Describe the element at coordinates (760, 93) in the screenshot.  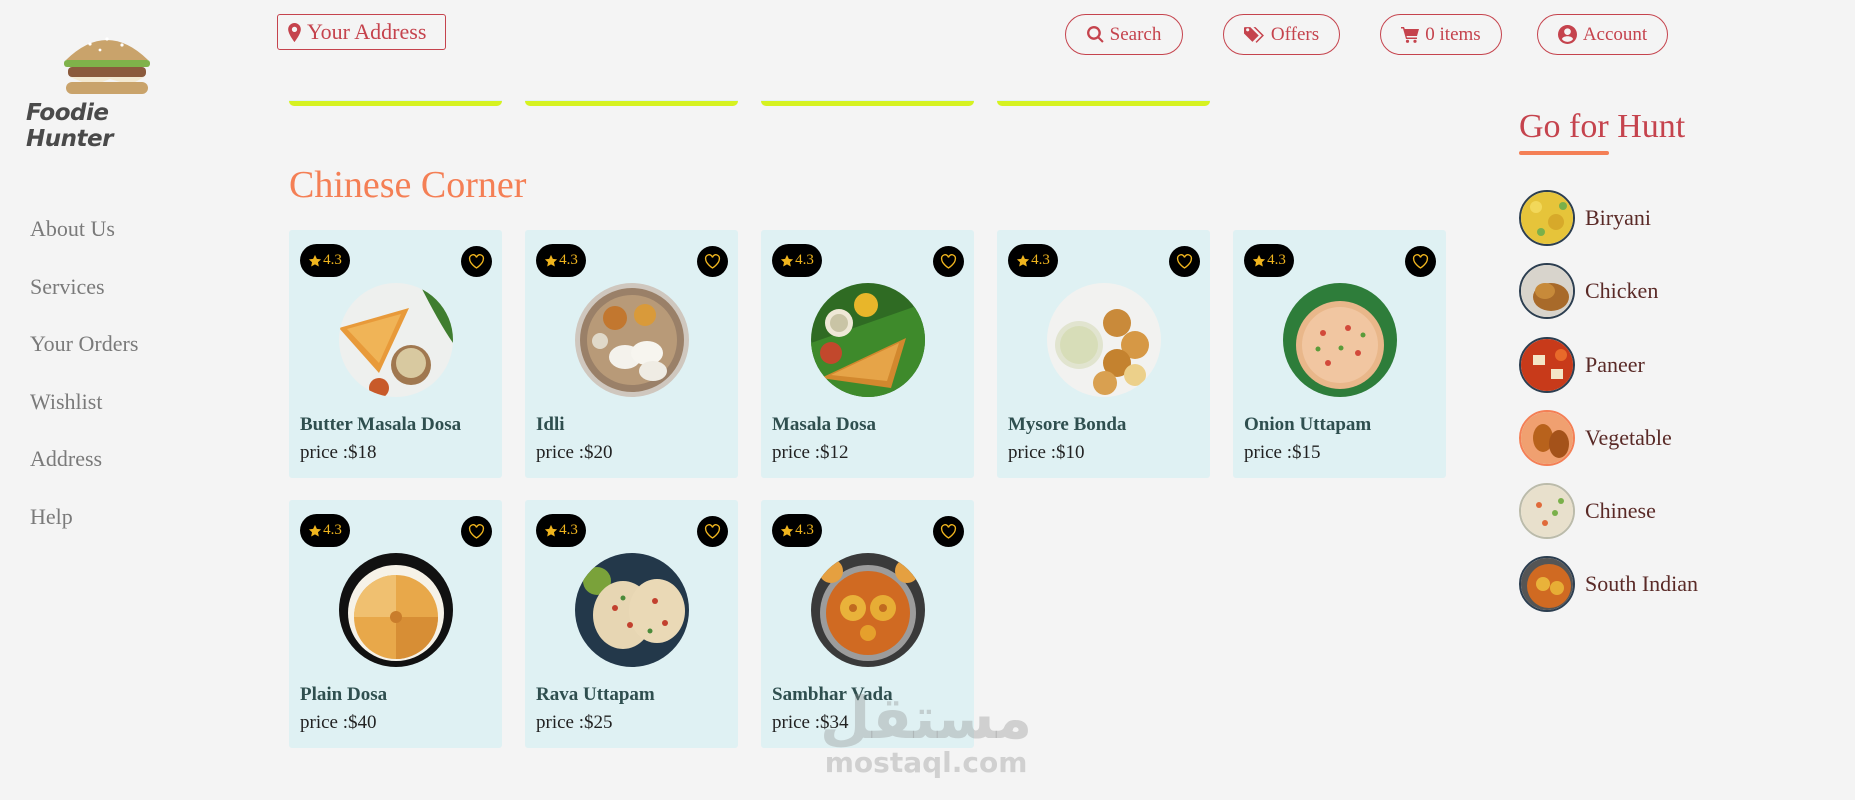
I see `scroll-clip` at that location.